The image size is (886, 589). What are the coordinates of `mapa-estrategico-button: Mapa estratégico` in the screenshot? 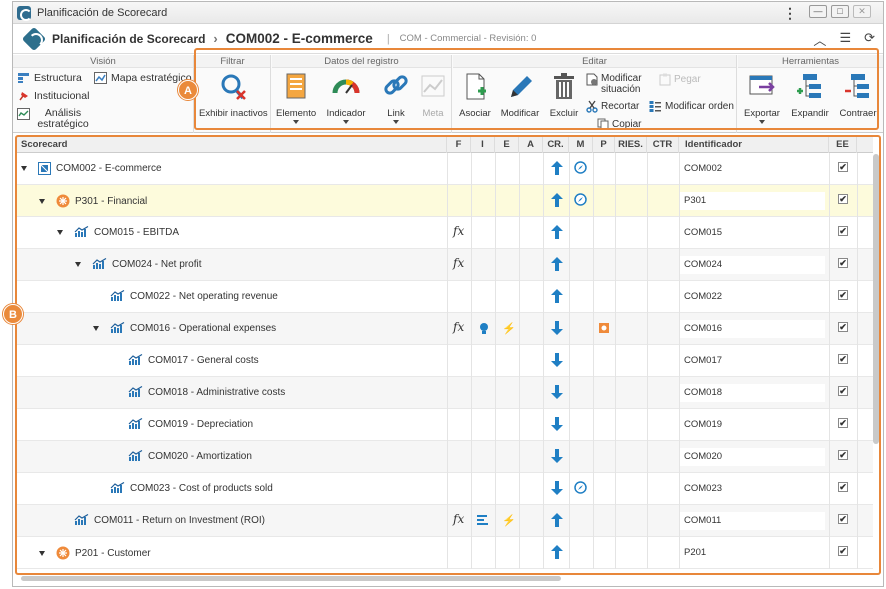 It's located at (143, 78).